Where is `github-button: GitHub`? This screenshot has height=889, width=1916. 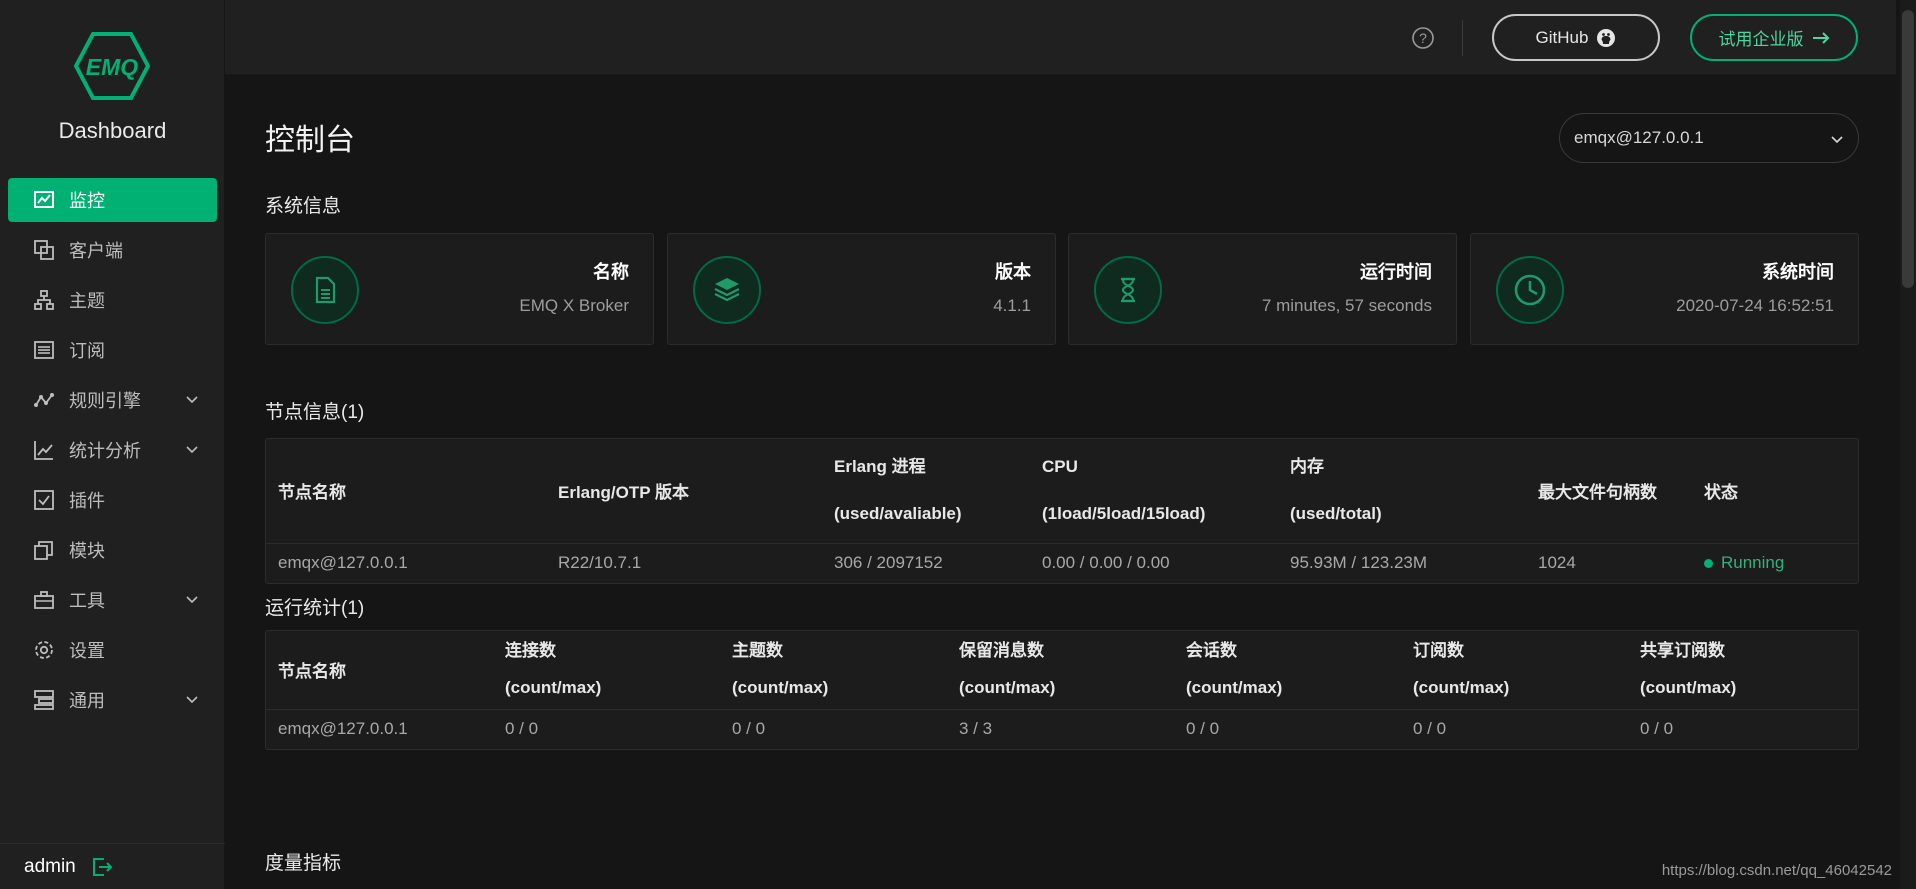
github-button: GitHub is located at coordinates (1576, 37).